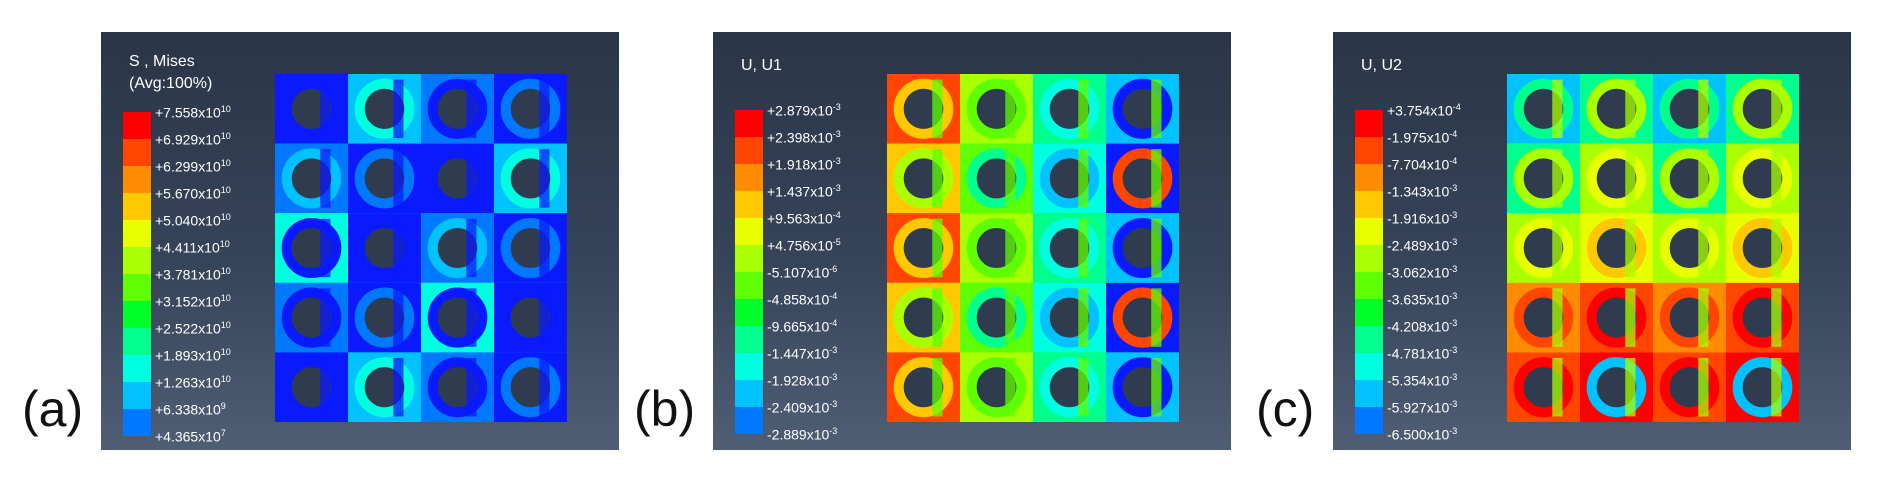 The height and width of the screenshot is (478, 1884). Describe the element at coordinates (1285, 409) in the screenshot. I see `panel-tag-c: (c)` at that location.